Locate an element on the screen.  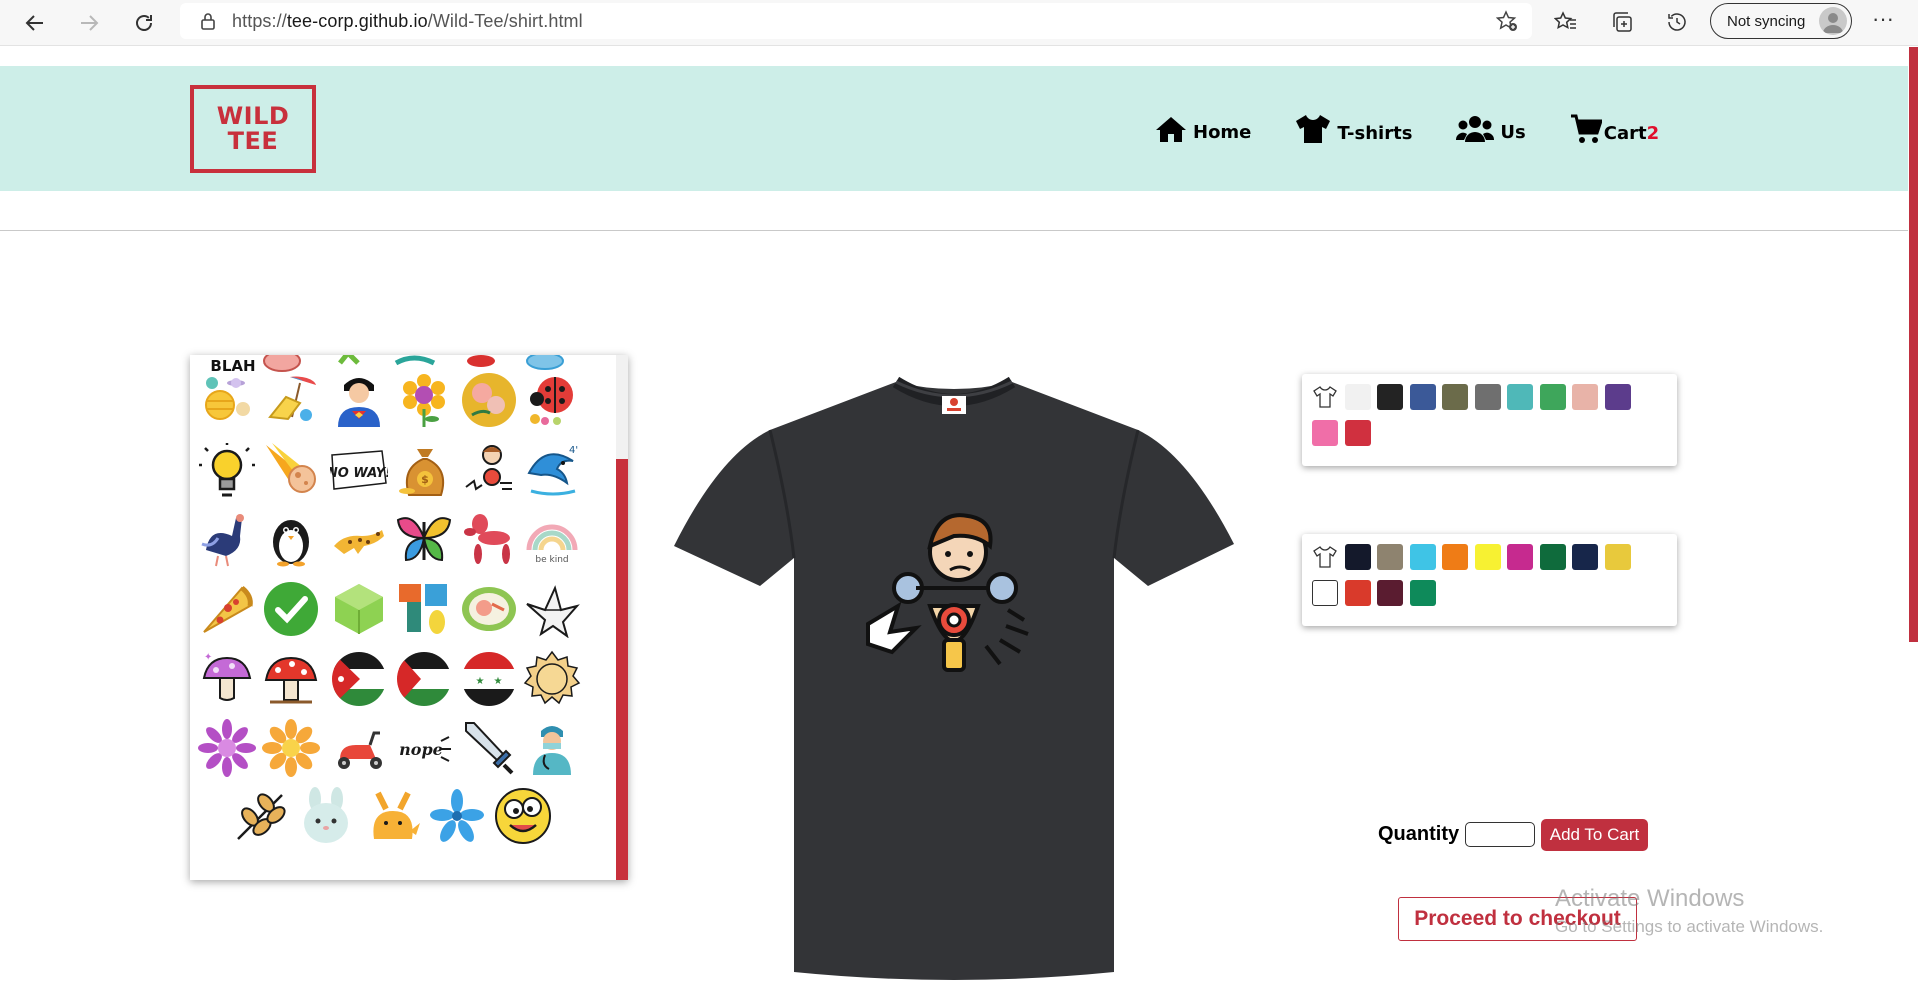
forward-button is located at coordinates (89, 23).